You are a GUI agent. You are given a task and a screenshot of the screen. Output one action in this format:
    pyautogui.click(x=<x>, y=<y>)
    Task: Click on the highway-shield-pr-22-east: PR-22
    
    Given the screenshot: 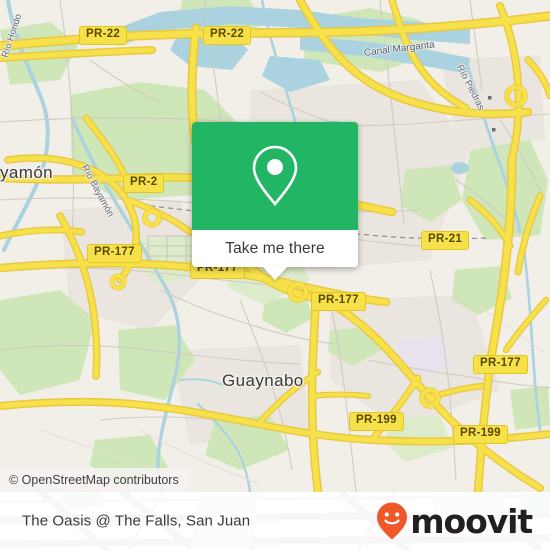 What is the action you would take?
    pyautogui.click(x=227, y=35)
    